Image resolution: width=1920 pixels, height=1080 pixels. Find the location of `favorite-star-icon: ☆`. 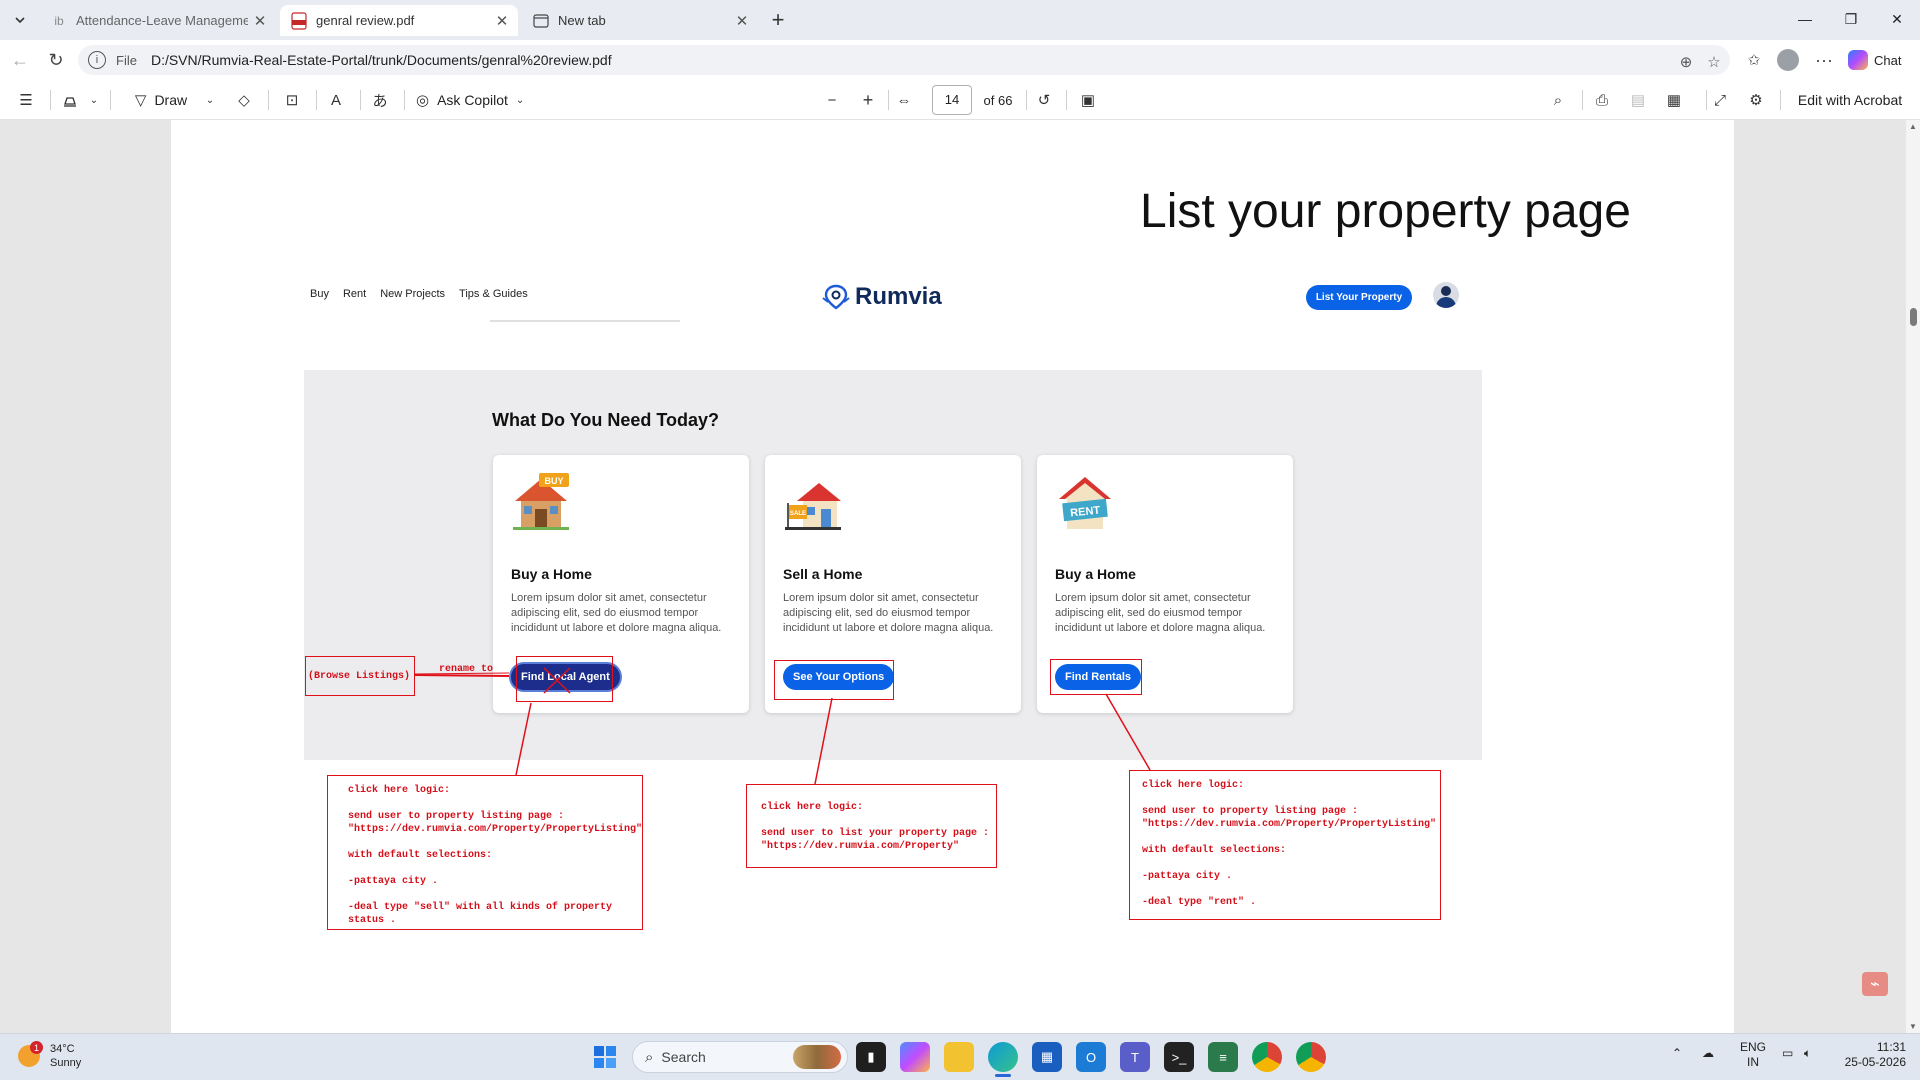

favorite-star-icon: ☆ is located at coordinates (1714, 62).